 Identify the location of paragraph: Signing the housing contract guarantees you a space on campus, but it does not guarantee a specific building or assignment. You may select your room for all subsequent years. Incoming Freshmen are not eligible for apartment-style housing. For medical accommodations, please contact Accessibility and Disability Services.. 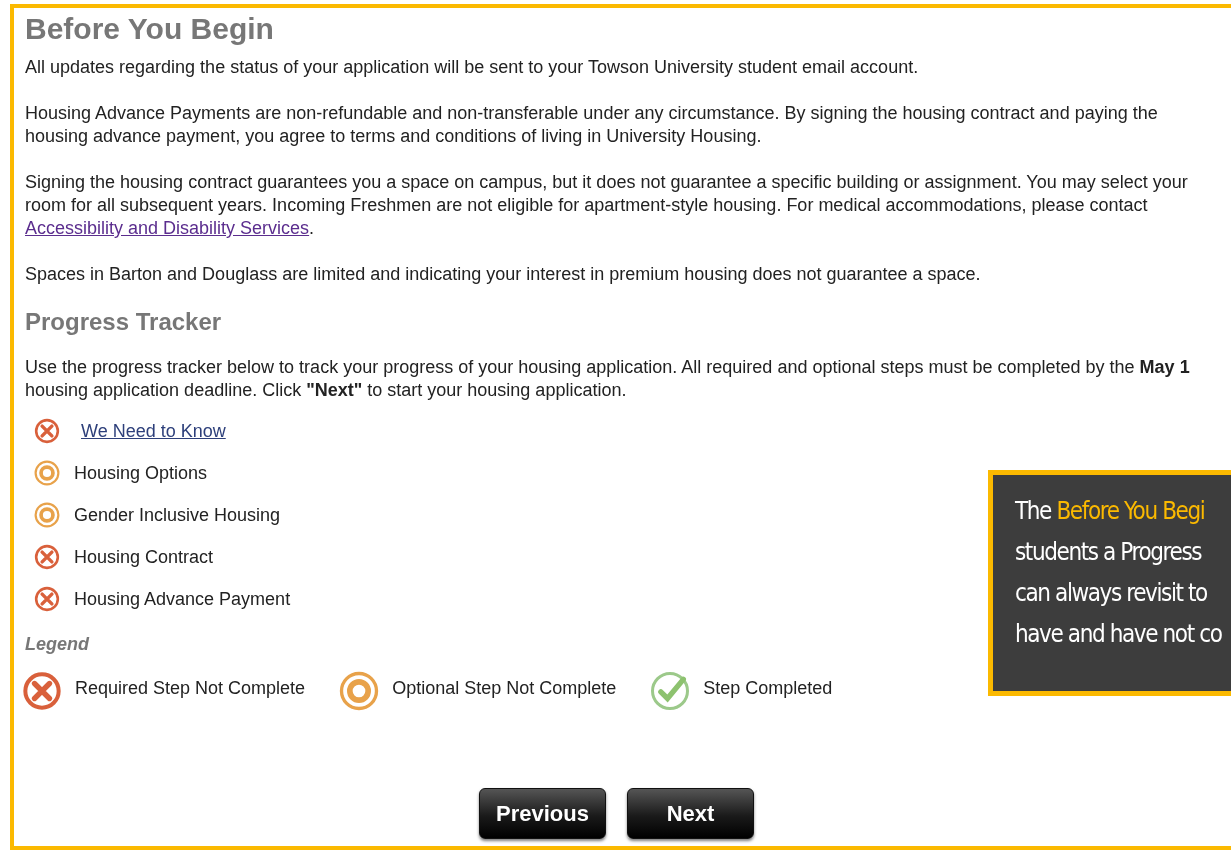
(607, 205).